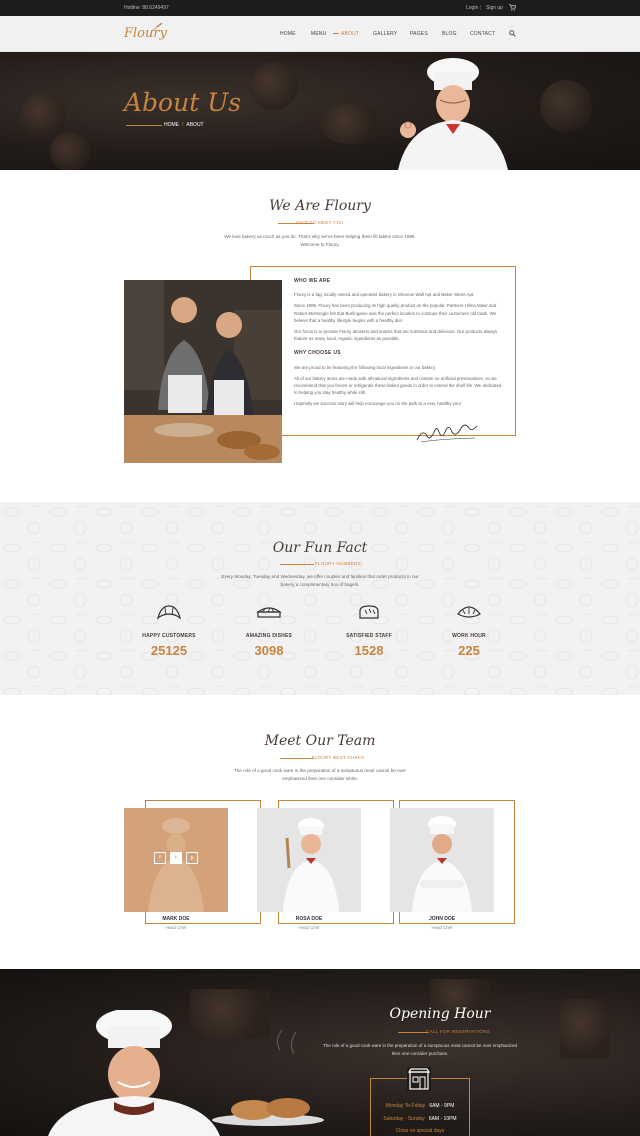 Image resolution: width=640 pixels, height=1136 pixels. I want to click on breadcrumb-home: HOME, so click(171, 125).